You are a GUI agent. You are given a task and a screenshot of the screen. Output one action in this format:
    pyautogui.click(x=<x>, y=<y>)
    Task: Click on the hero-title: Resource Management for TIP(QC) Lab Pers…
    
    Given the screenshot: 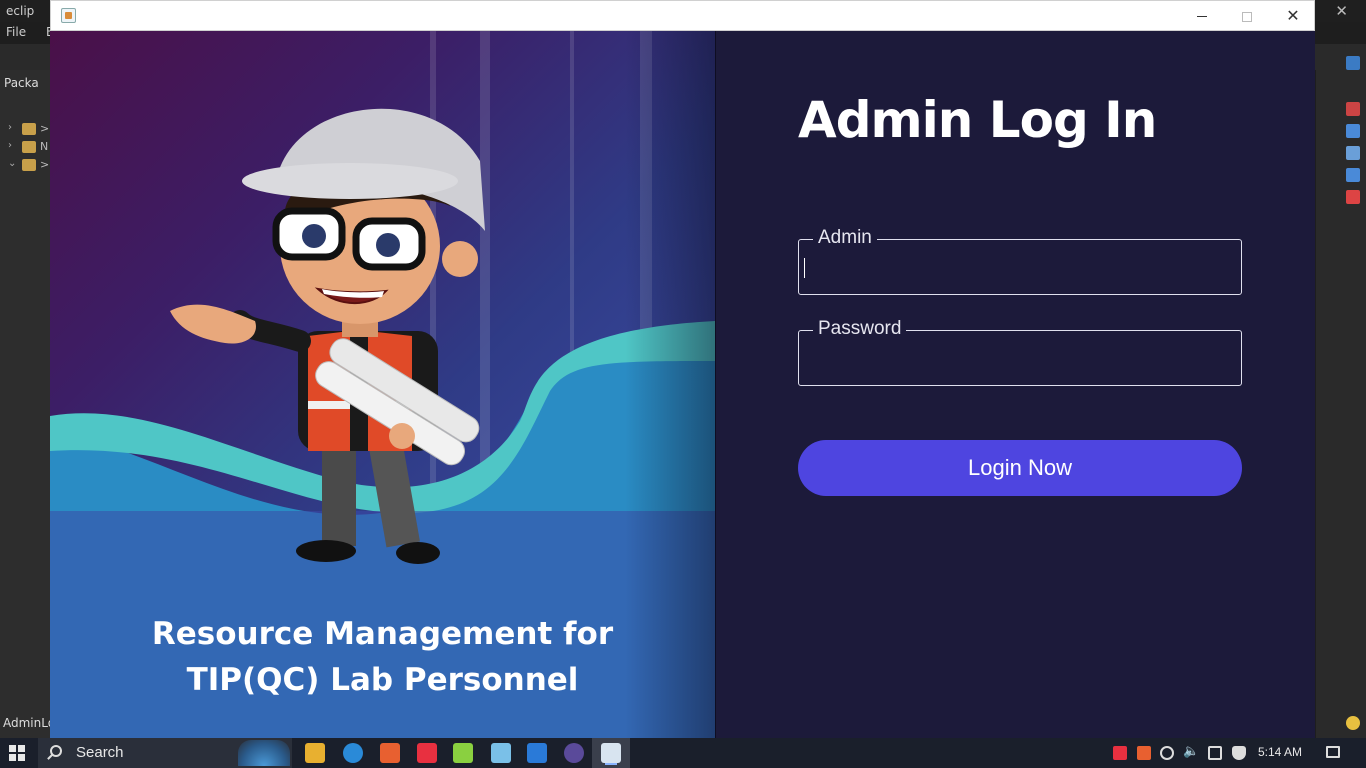 What is the action you would take?
    pyautogui.click(x=382, y=657)
    